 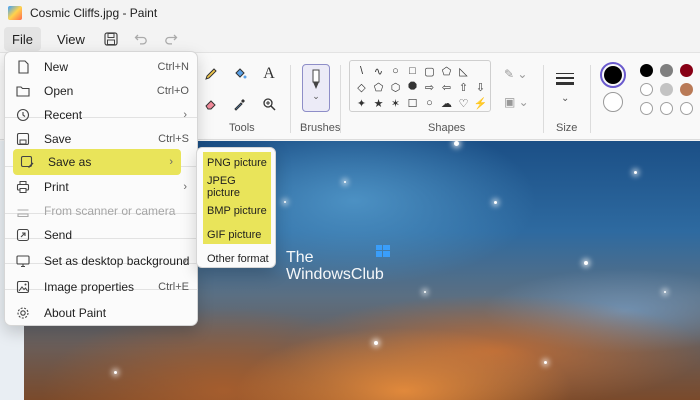 What do you see at coordinates (350, 39) in the screenshot?
I see `menu-bar: File View` at bounding box center [350, 39].